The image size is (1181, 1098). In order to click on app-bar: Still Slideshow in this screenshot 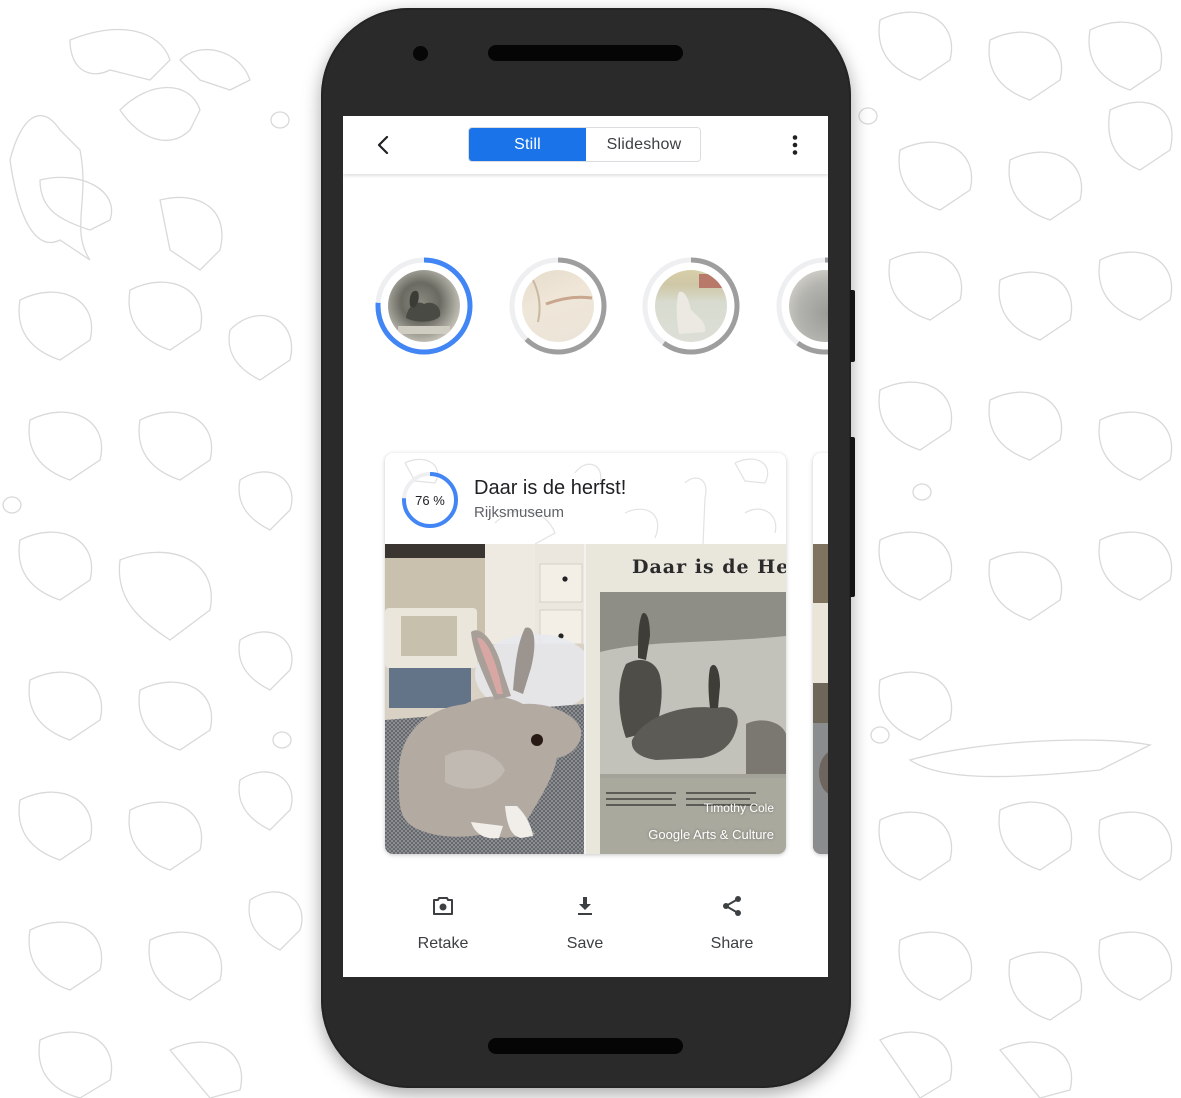, I will do `click(585, 145)`.